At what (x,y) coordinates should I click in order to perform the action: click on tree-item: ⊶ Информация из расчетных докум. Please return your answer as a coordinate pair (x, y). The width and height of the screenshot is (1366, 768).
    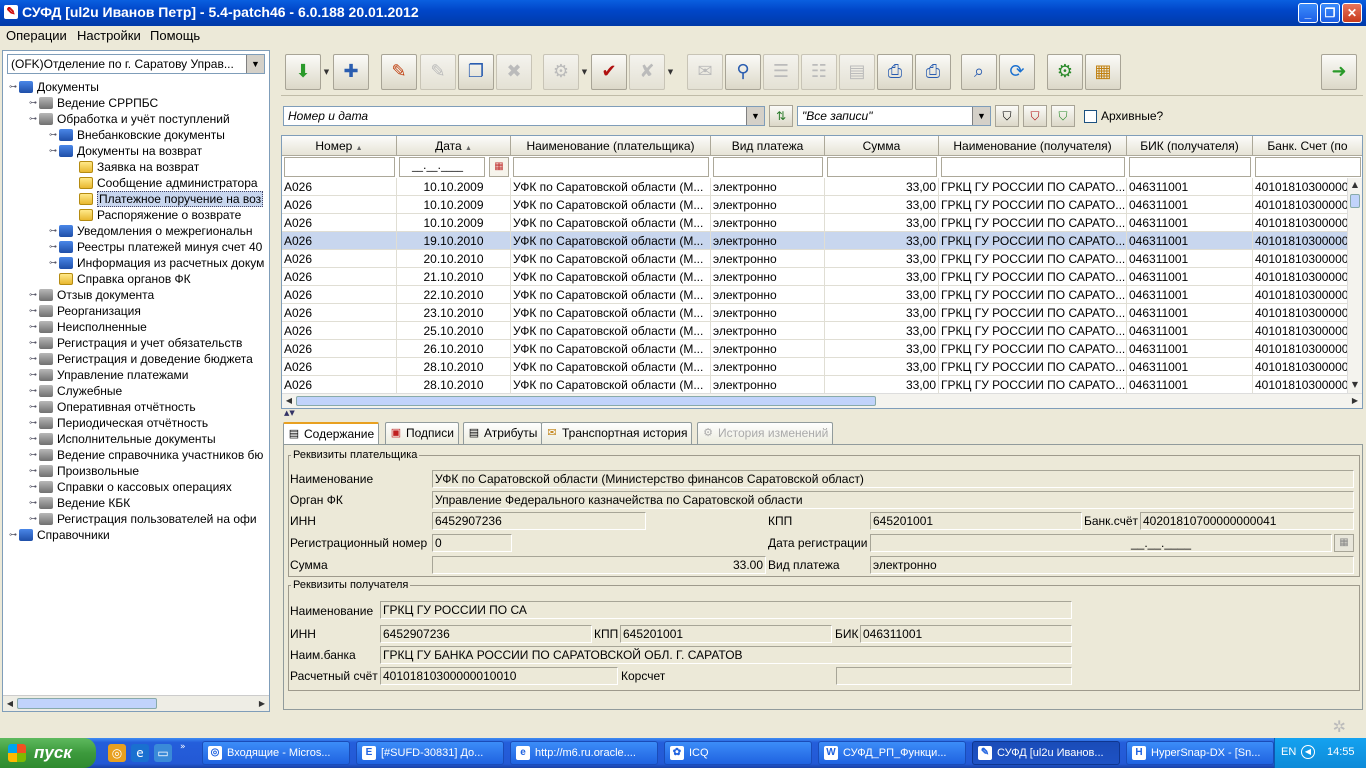
    Looking at the image, I should click on (156, 263).